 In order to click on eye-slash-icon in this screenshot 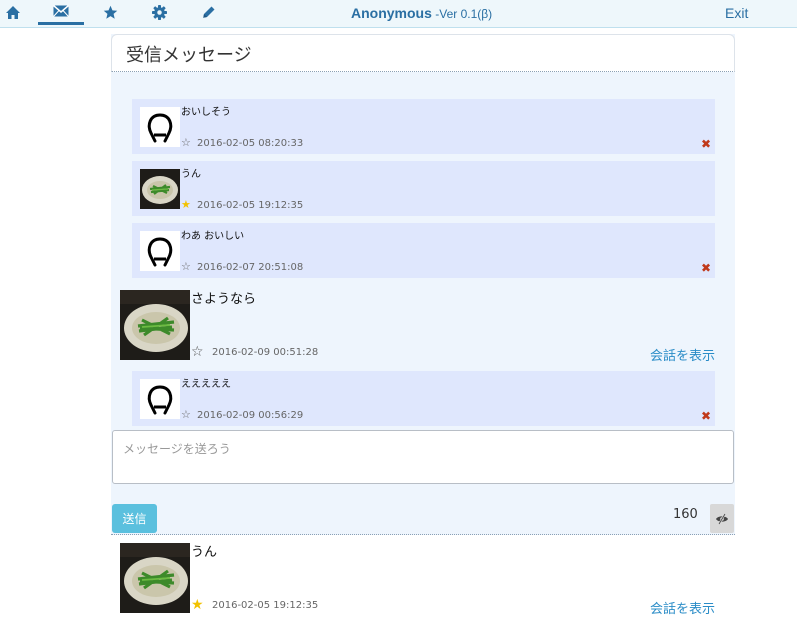, I will do `click(722, 518)`.